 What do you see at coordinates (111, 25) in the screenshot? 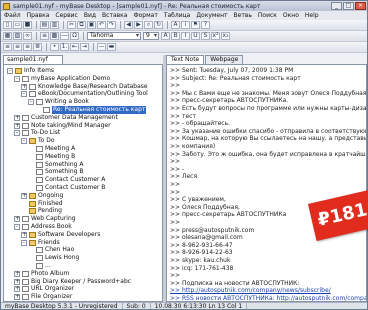
I see `redo-icon: ↷` at bounding box center [111, 25].